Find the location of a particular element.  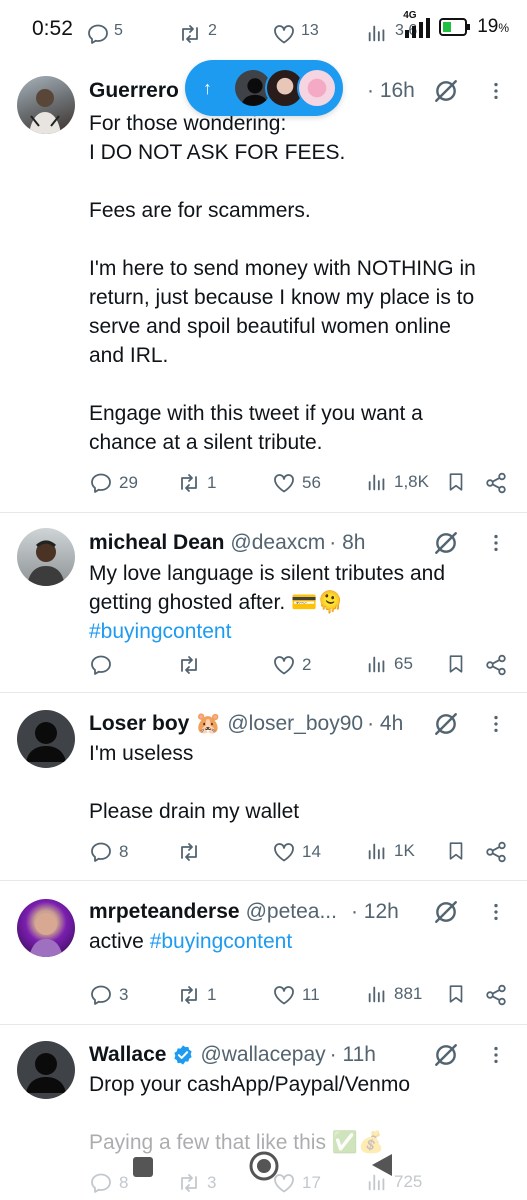

battery-level: 19% is located at coordinates (493, 26).